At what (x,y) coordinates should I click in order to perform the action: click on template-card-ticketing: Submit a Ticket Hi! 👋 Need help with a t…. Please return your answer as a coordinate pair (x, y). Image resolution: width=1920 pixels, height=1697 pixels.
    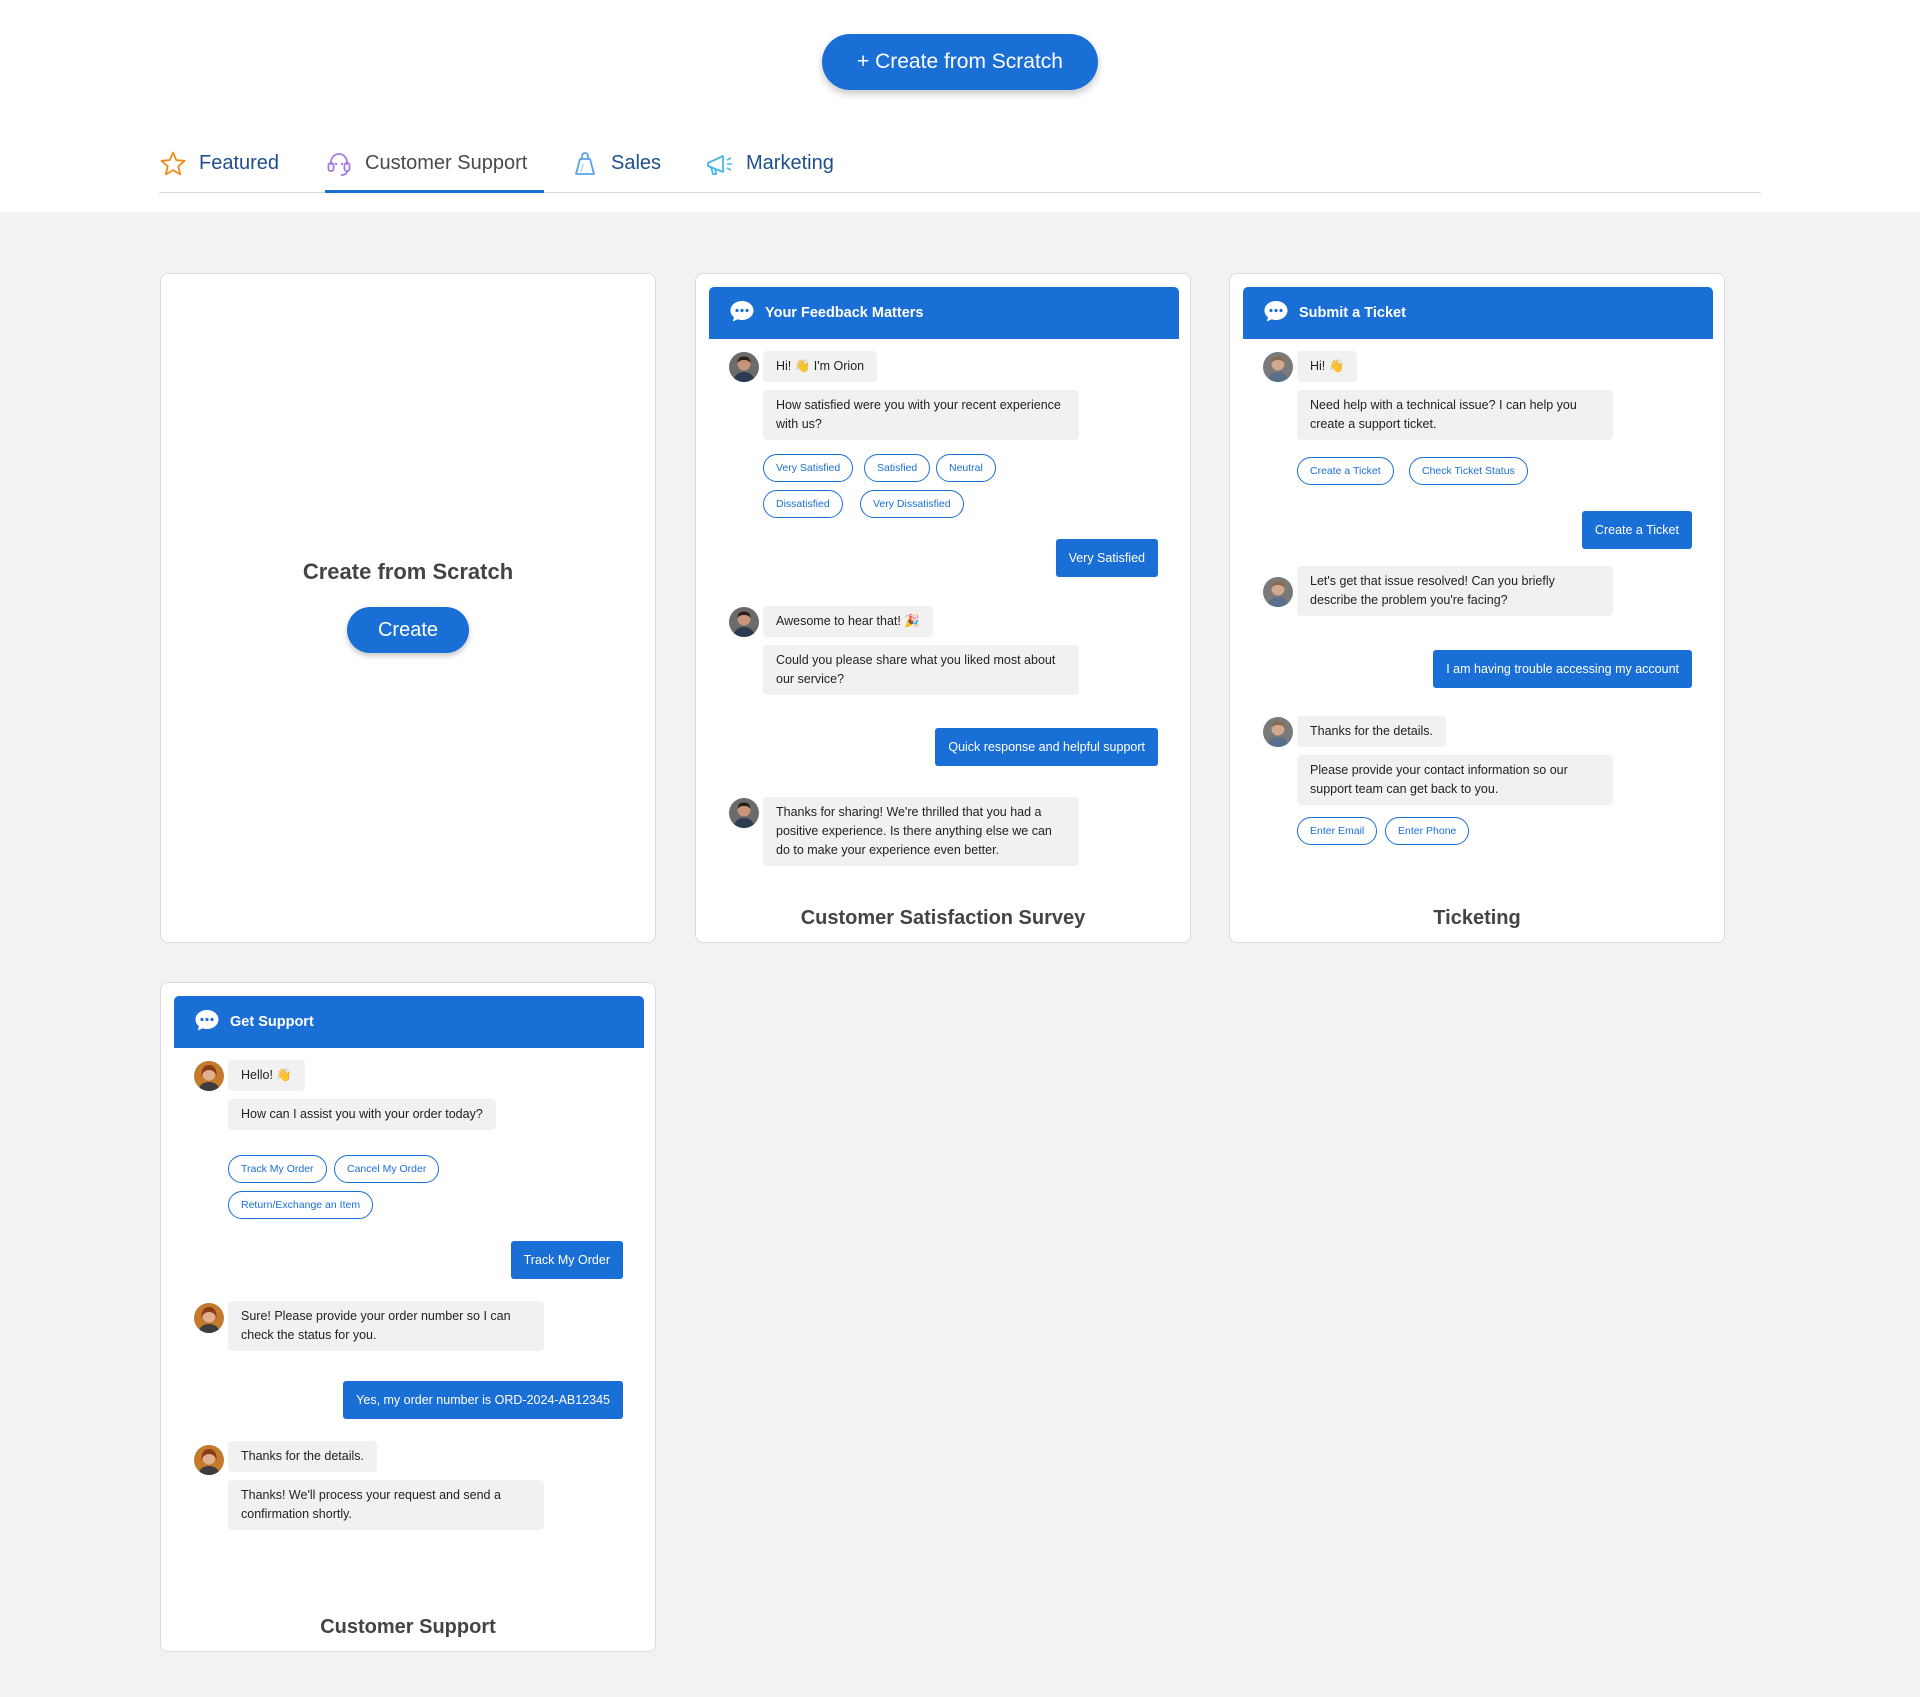
    Looking at the image, I should click on (1477, 608).